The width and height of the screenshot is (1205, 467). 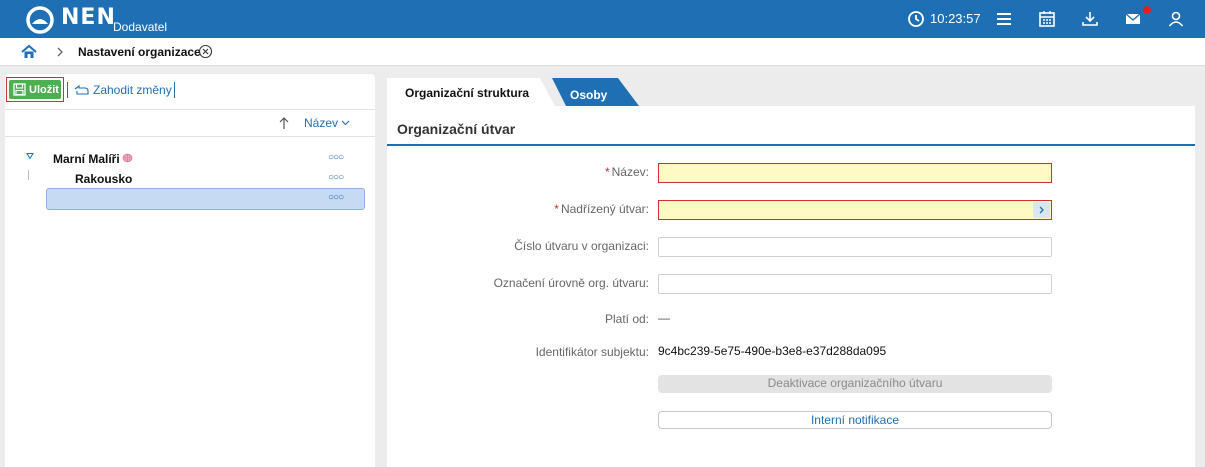 I want to click on discard-changes-button: Zahodit změny, so click(x=123, y=90).